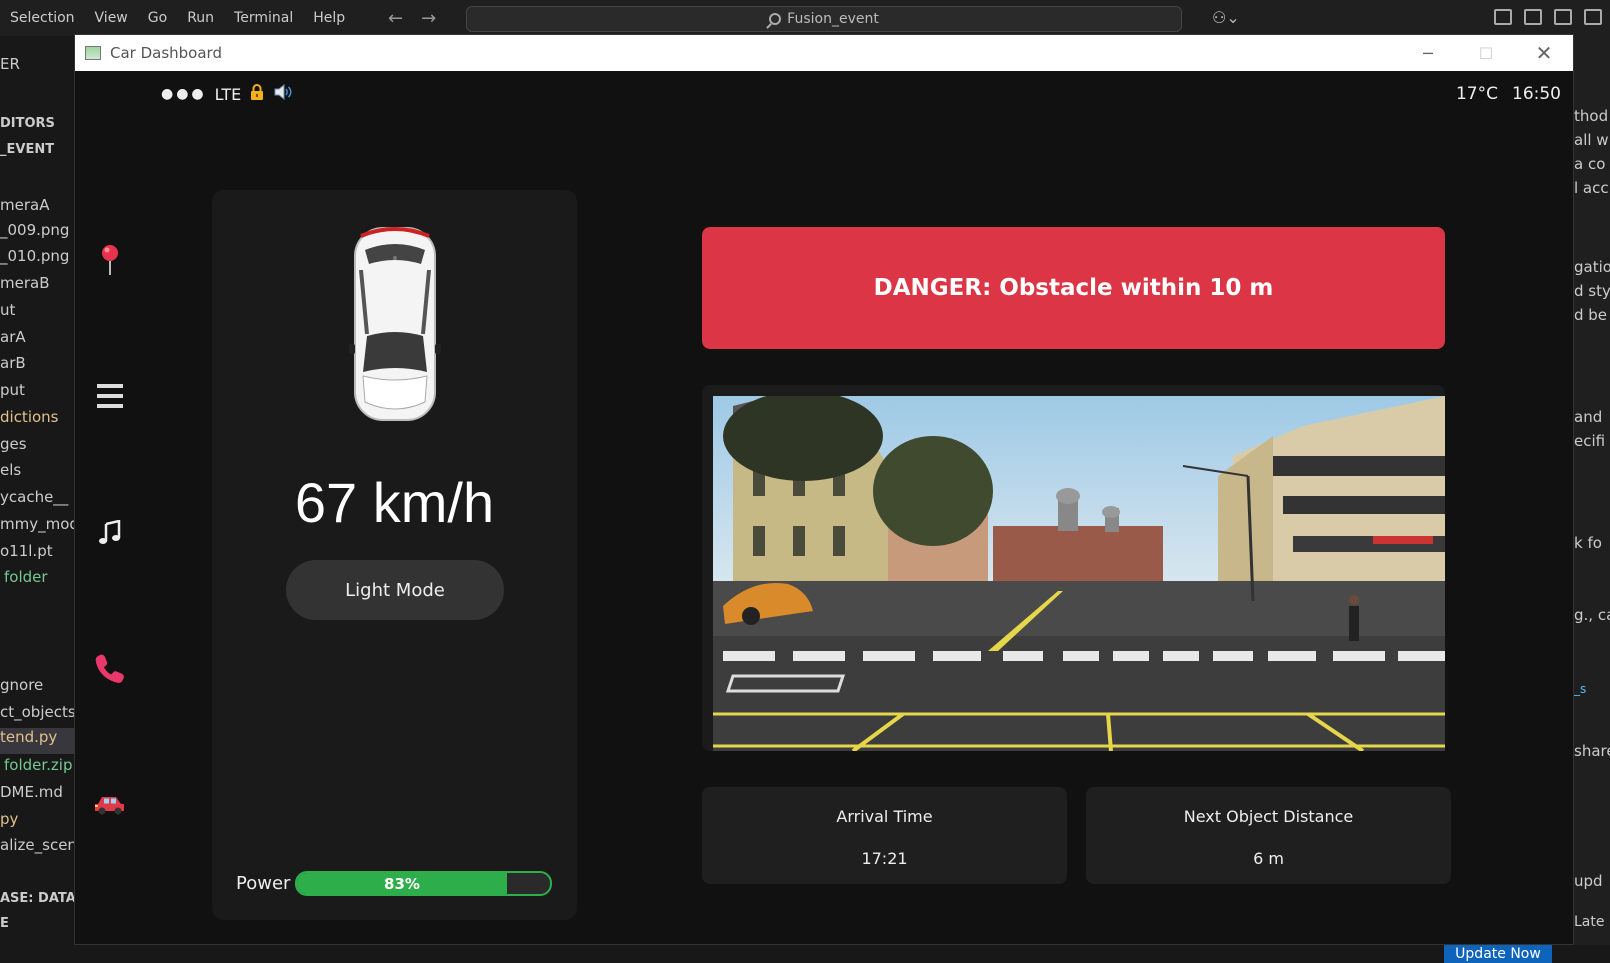  Describe the element at coordinates (394, 502) in the screenshot. I see `speed-readout: 67 km/h` at that location.